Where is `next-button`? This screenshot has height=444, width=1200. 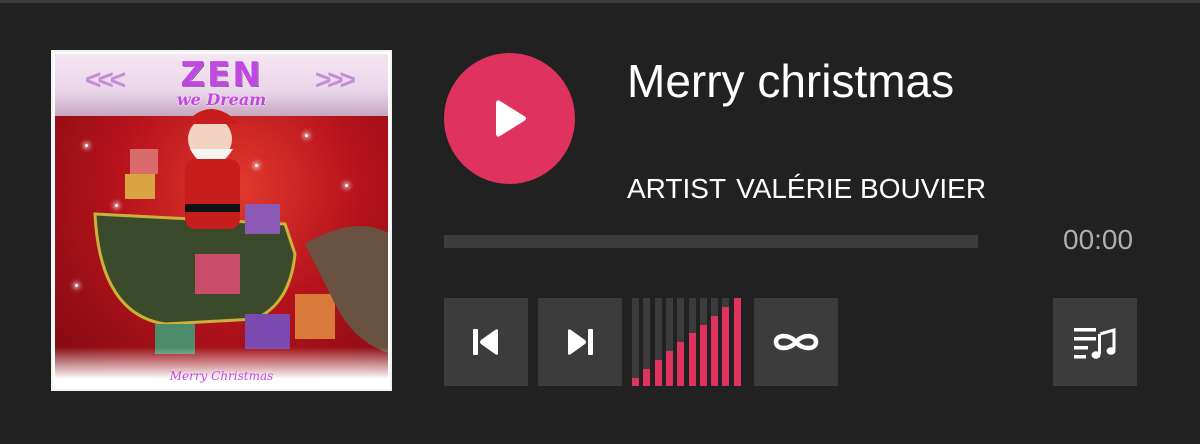
next-button is located at coordinates (580, 342).